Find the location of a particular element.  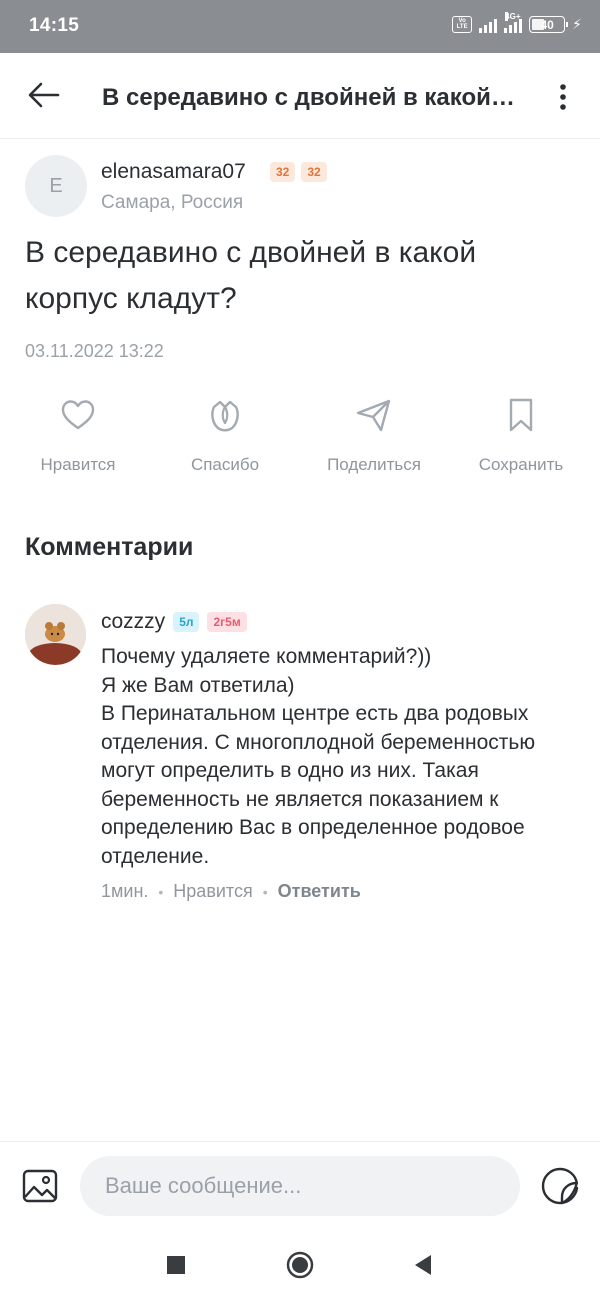

flower-icon is located at coordinates (225, 416).